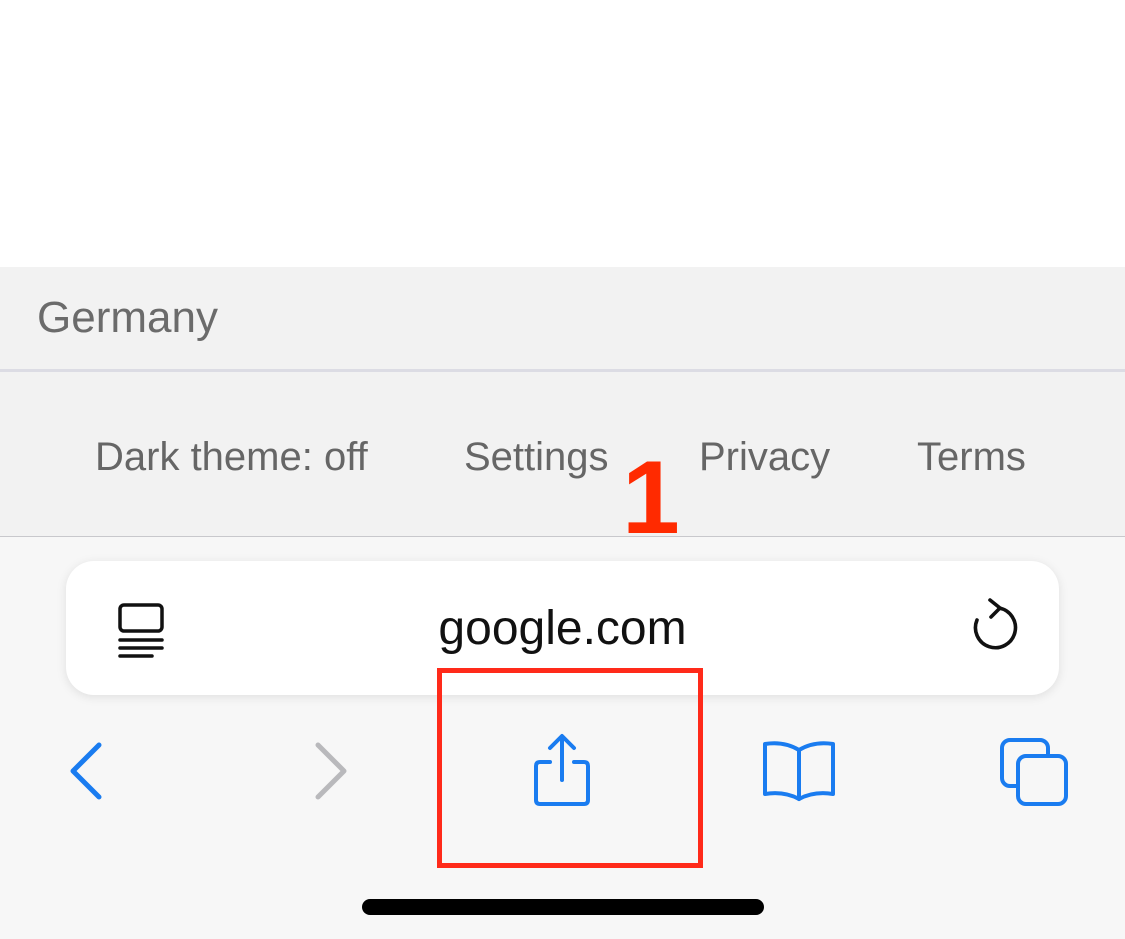 The image size is (1125, 939). I want to click on annotation-highlight-box, so click(570, 768).